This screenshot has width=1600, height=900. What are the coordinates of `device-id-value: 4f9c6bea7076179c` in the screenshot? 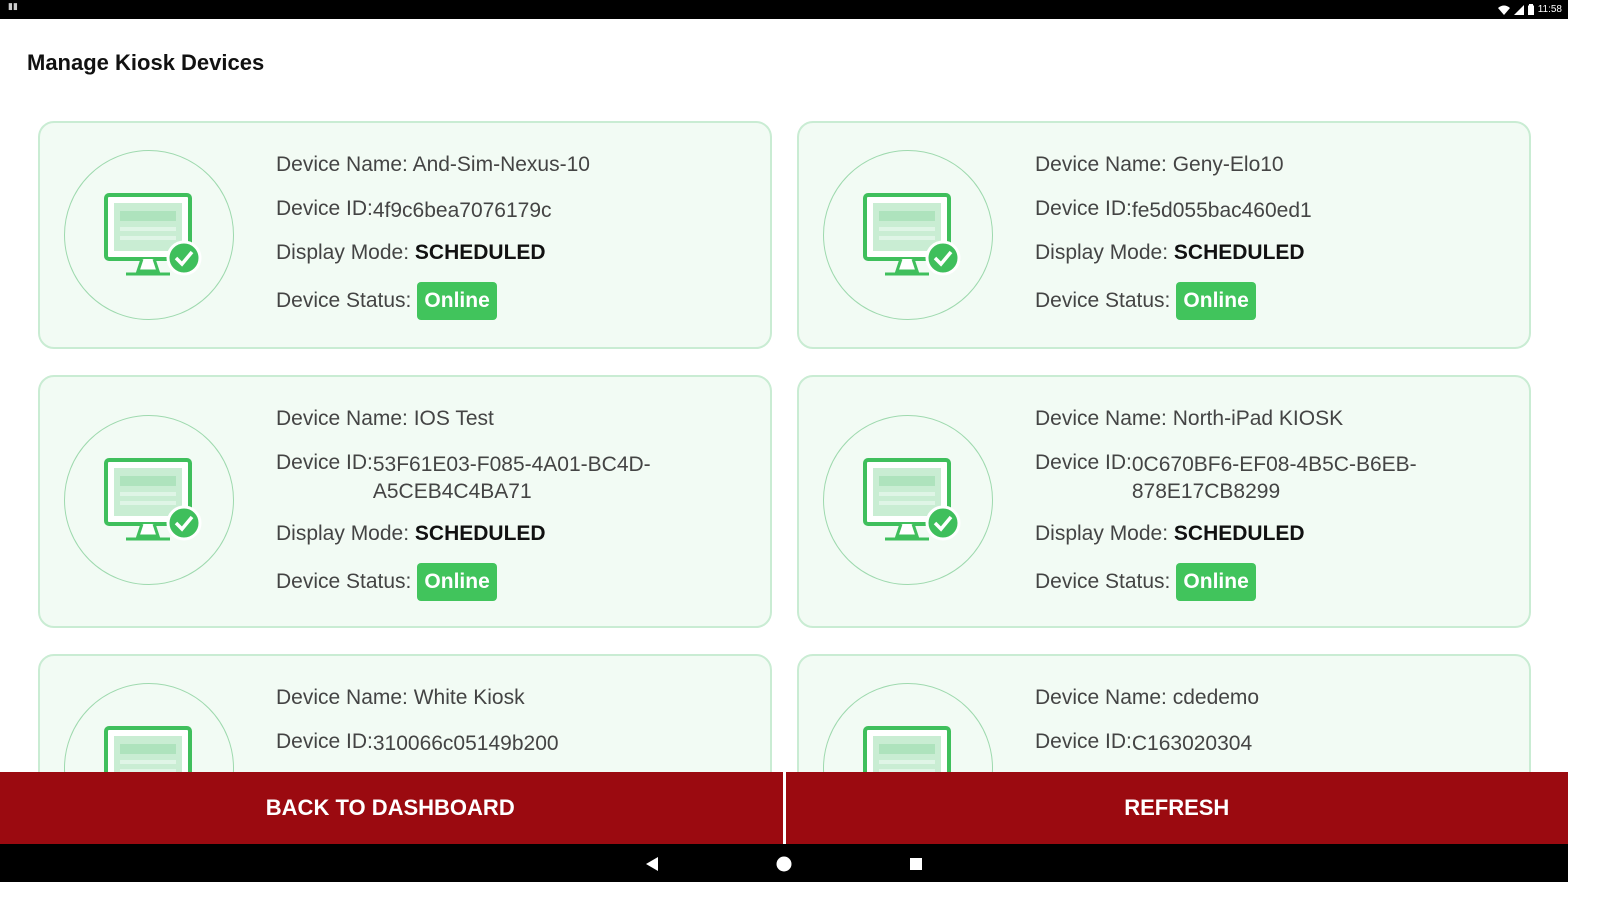 It's located at (462, 210).